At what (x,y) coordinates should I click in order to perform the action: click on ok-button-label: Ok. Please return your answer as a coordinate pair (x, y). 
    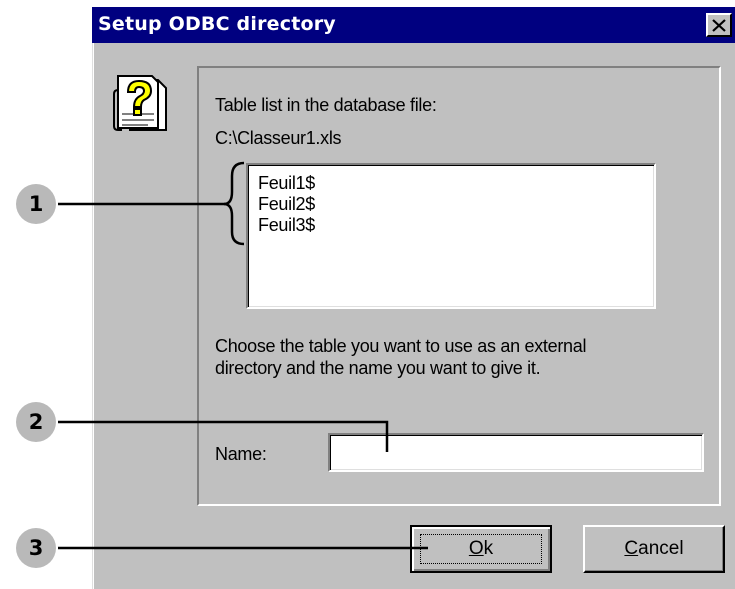
    Looking at the image, I should click on (481, 549).